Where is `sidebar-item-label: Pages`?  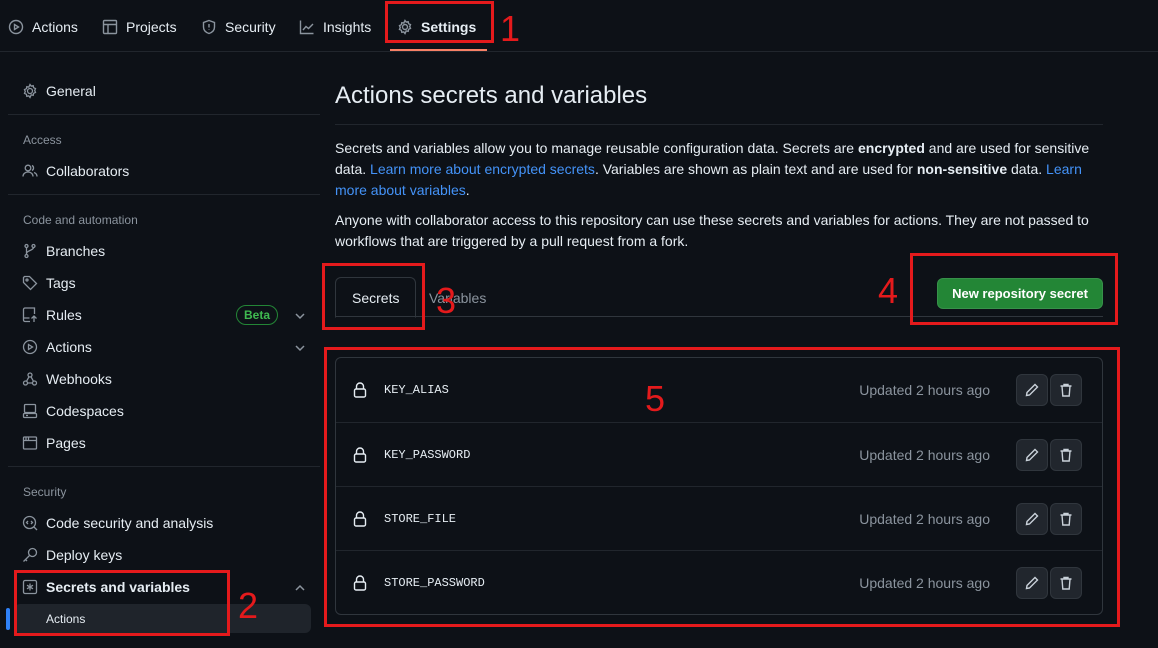
sidebar-item-label: Pages is located at coordinates (66, 443).